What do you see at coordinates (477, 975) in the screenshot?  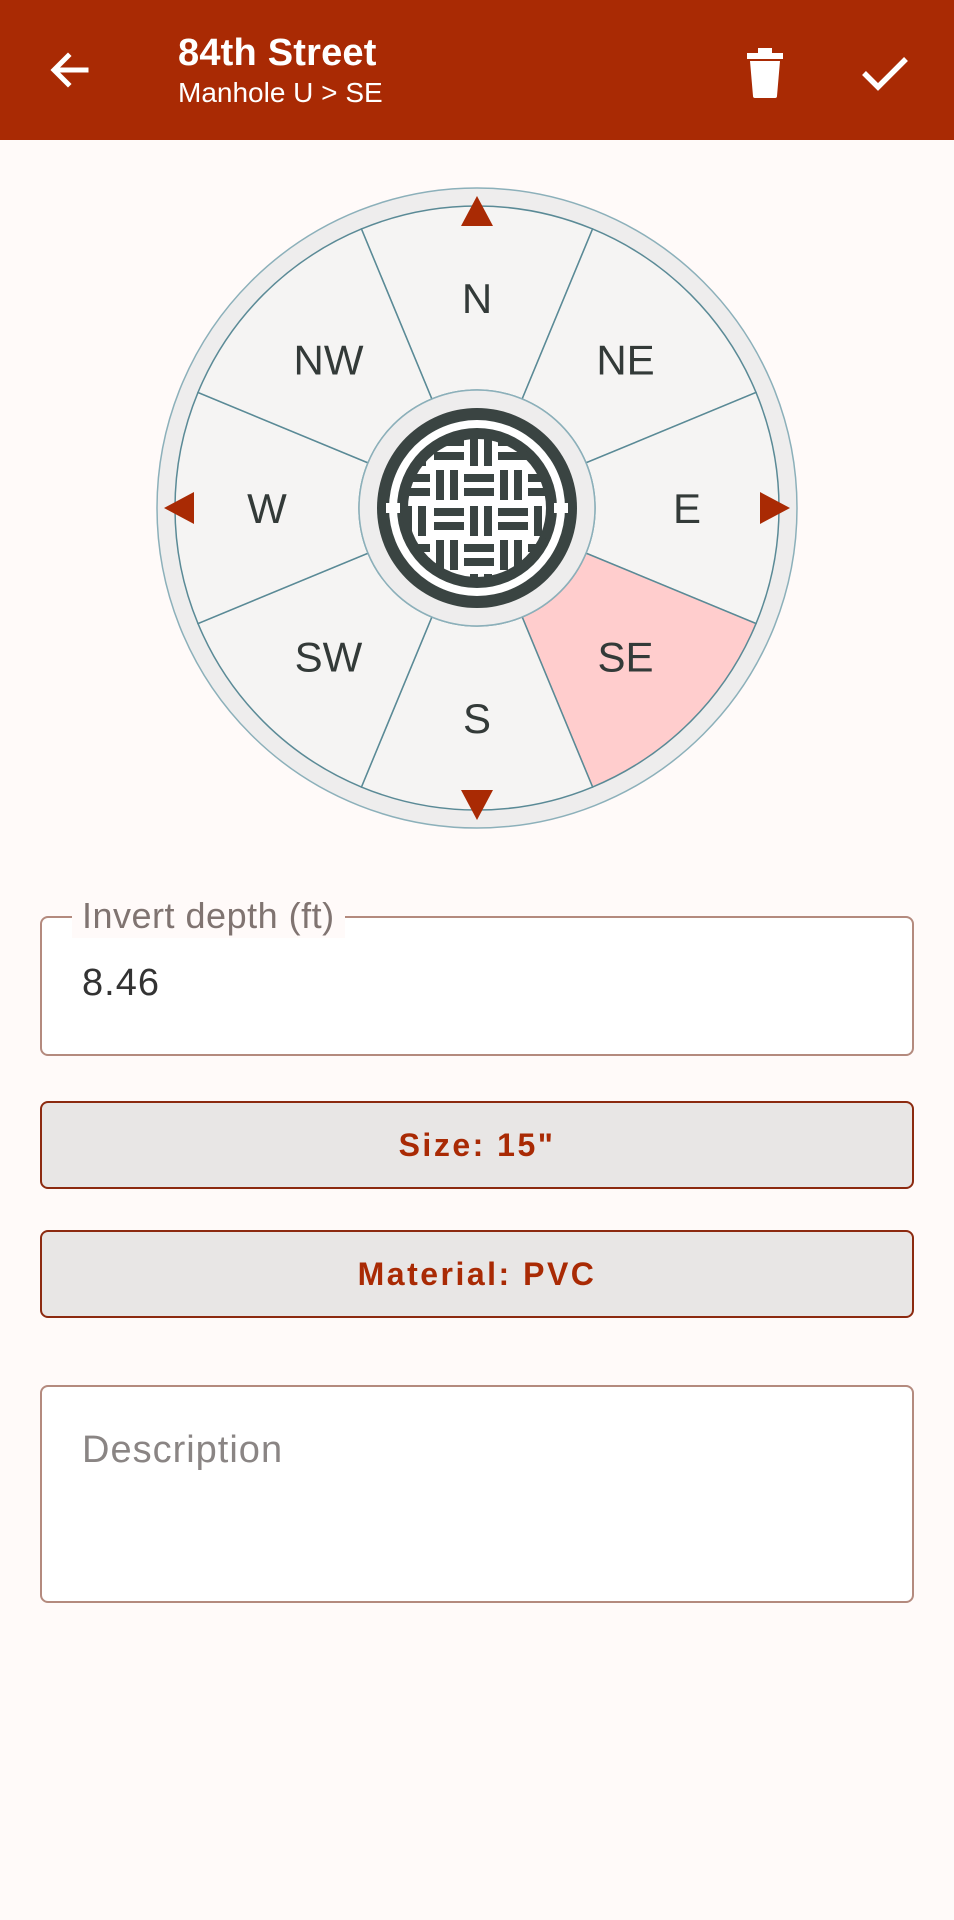 I see `invert-depth-field: Invert depth (ft) 8.46` at bounding box center [477, 975].